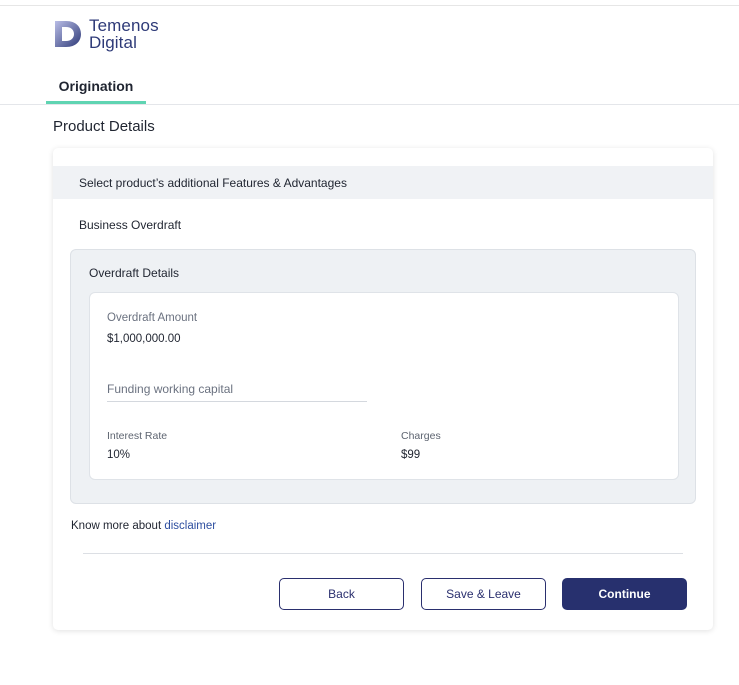 The height and width of the screenshot is (685, 739). Describe the element at coordinates (116, 526) in the screenshot. I see `disclaimer-prefix: Know more about` at that location.